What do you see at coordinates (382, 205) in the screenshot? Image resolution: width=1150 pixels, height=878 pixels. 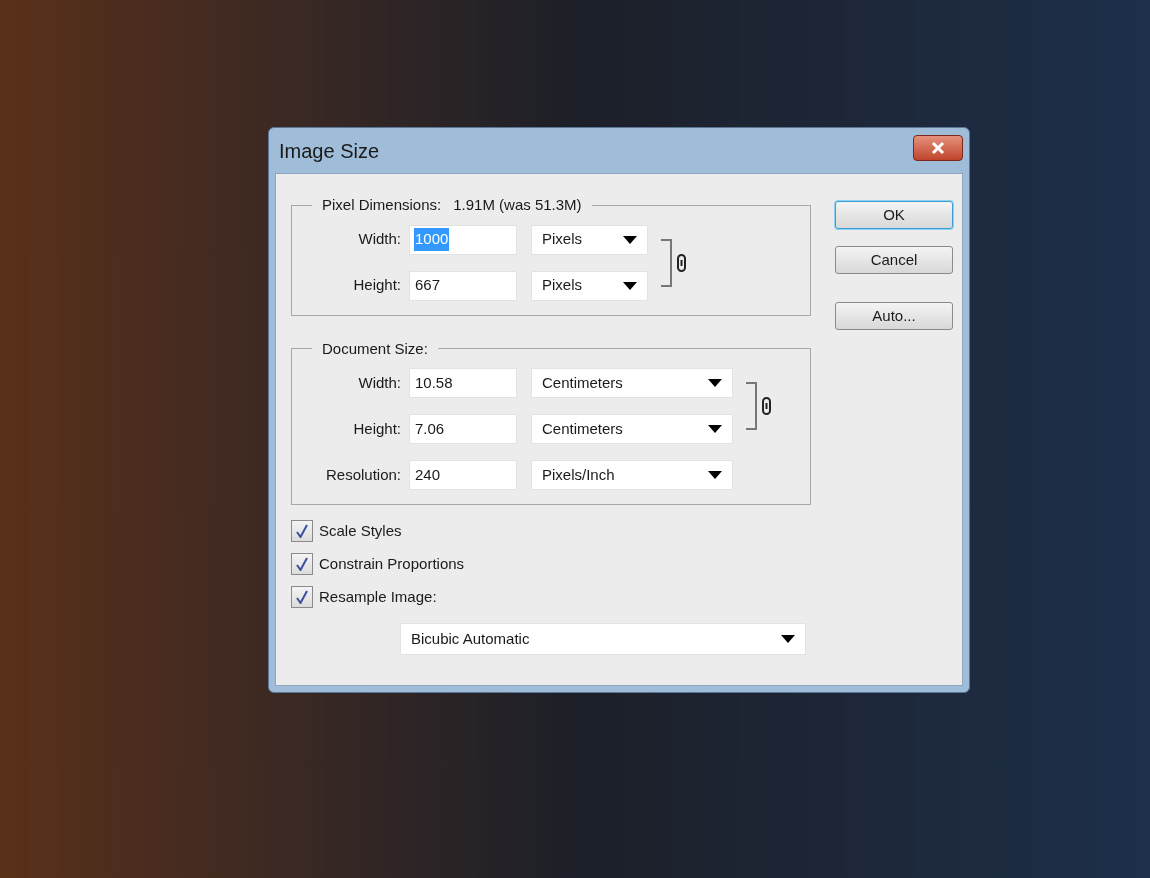 I see `group-label: Pixel Dimensions:` at bounding box center [382, 205].